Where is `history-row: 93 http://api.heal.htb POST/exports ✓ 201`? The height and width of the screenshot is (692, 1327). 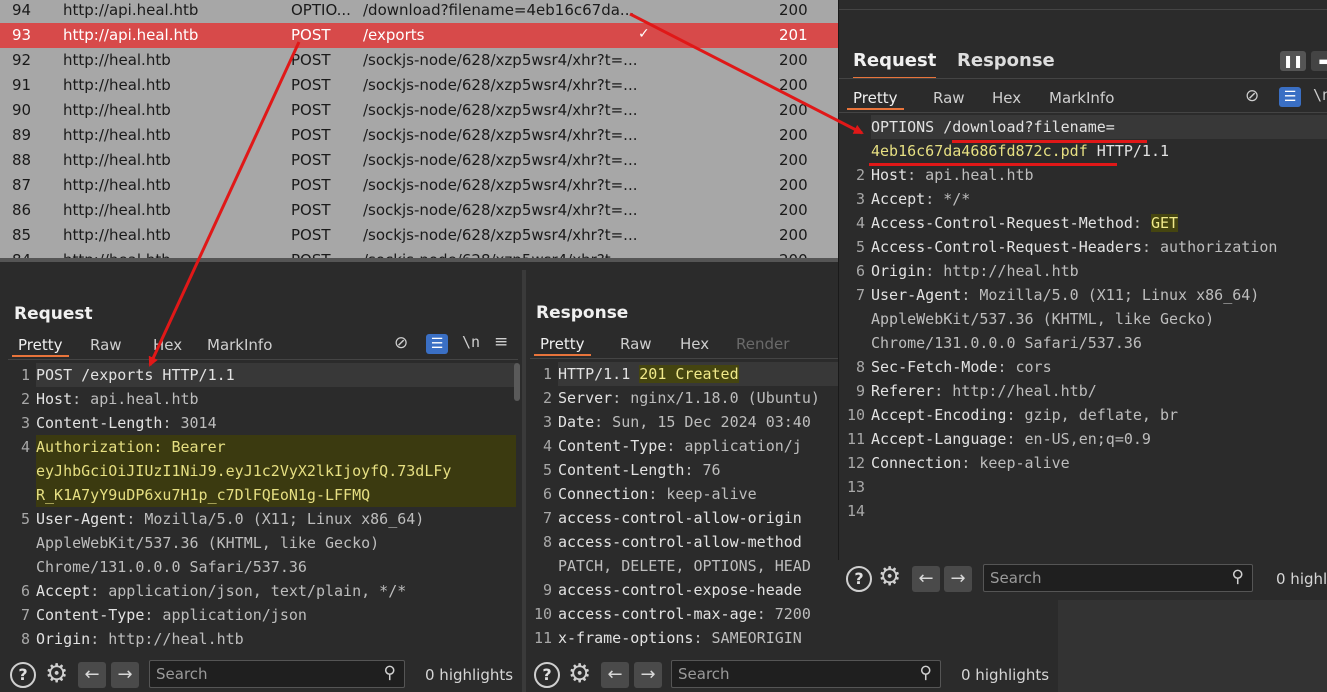 history-row: 93 http://api.heal.htb POST/exports ✓ 201 is located at coordinates (419, 35).